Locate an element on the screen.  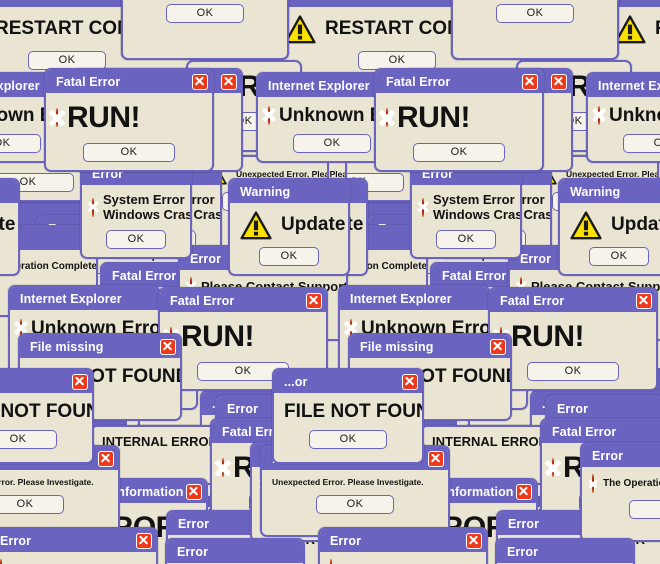
dialog-title: File missing is located at coordinates (67, 346).